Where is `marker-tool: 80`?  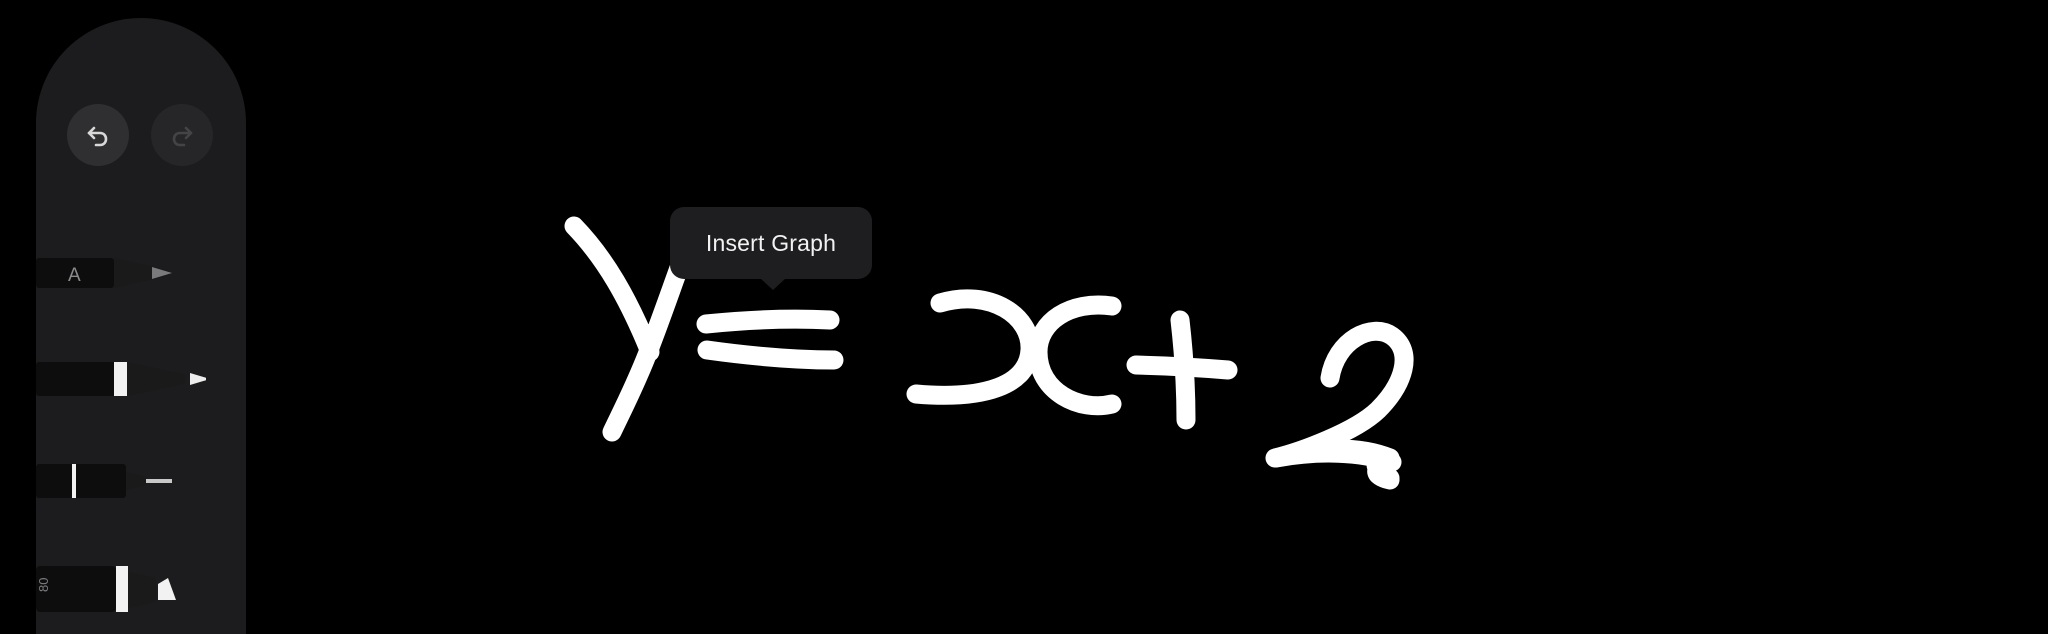 marker-tool: 80 is located at coordinates (111, 588).